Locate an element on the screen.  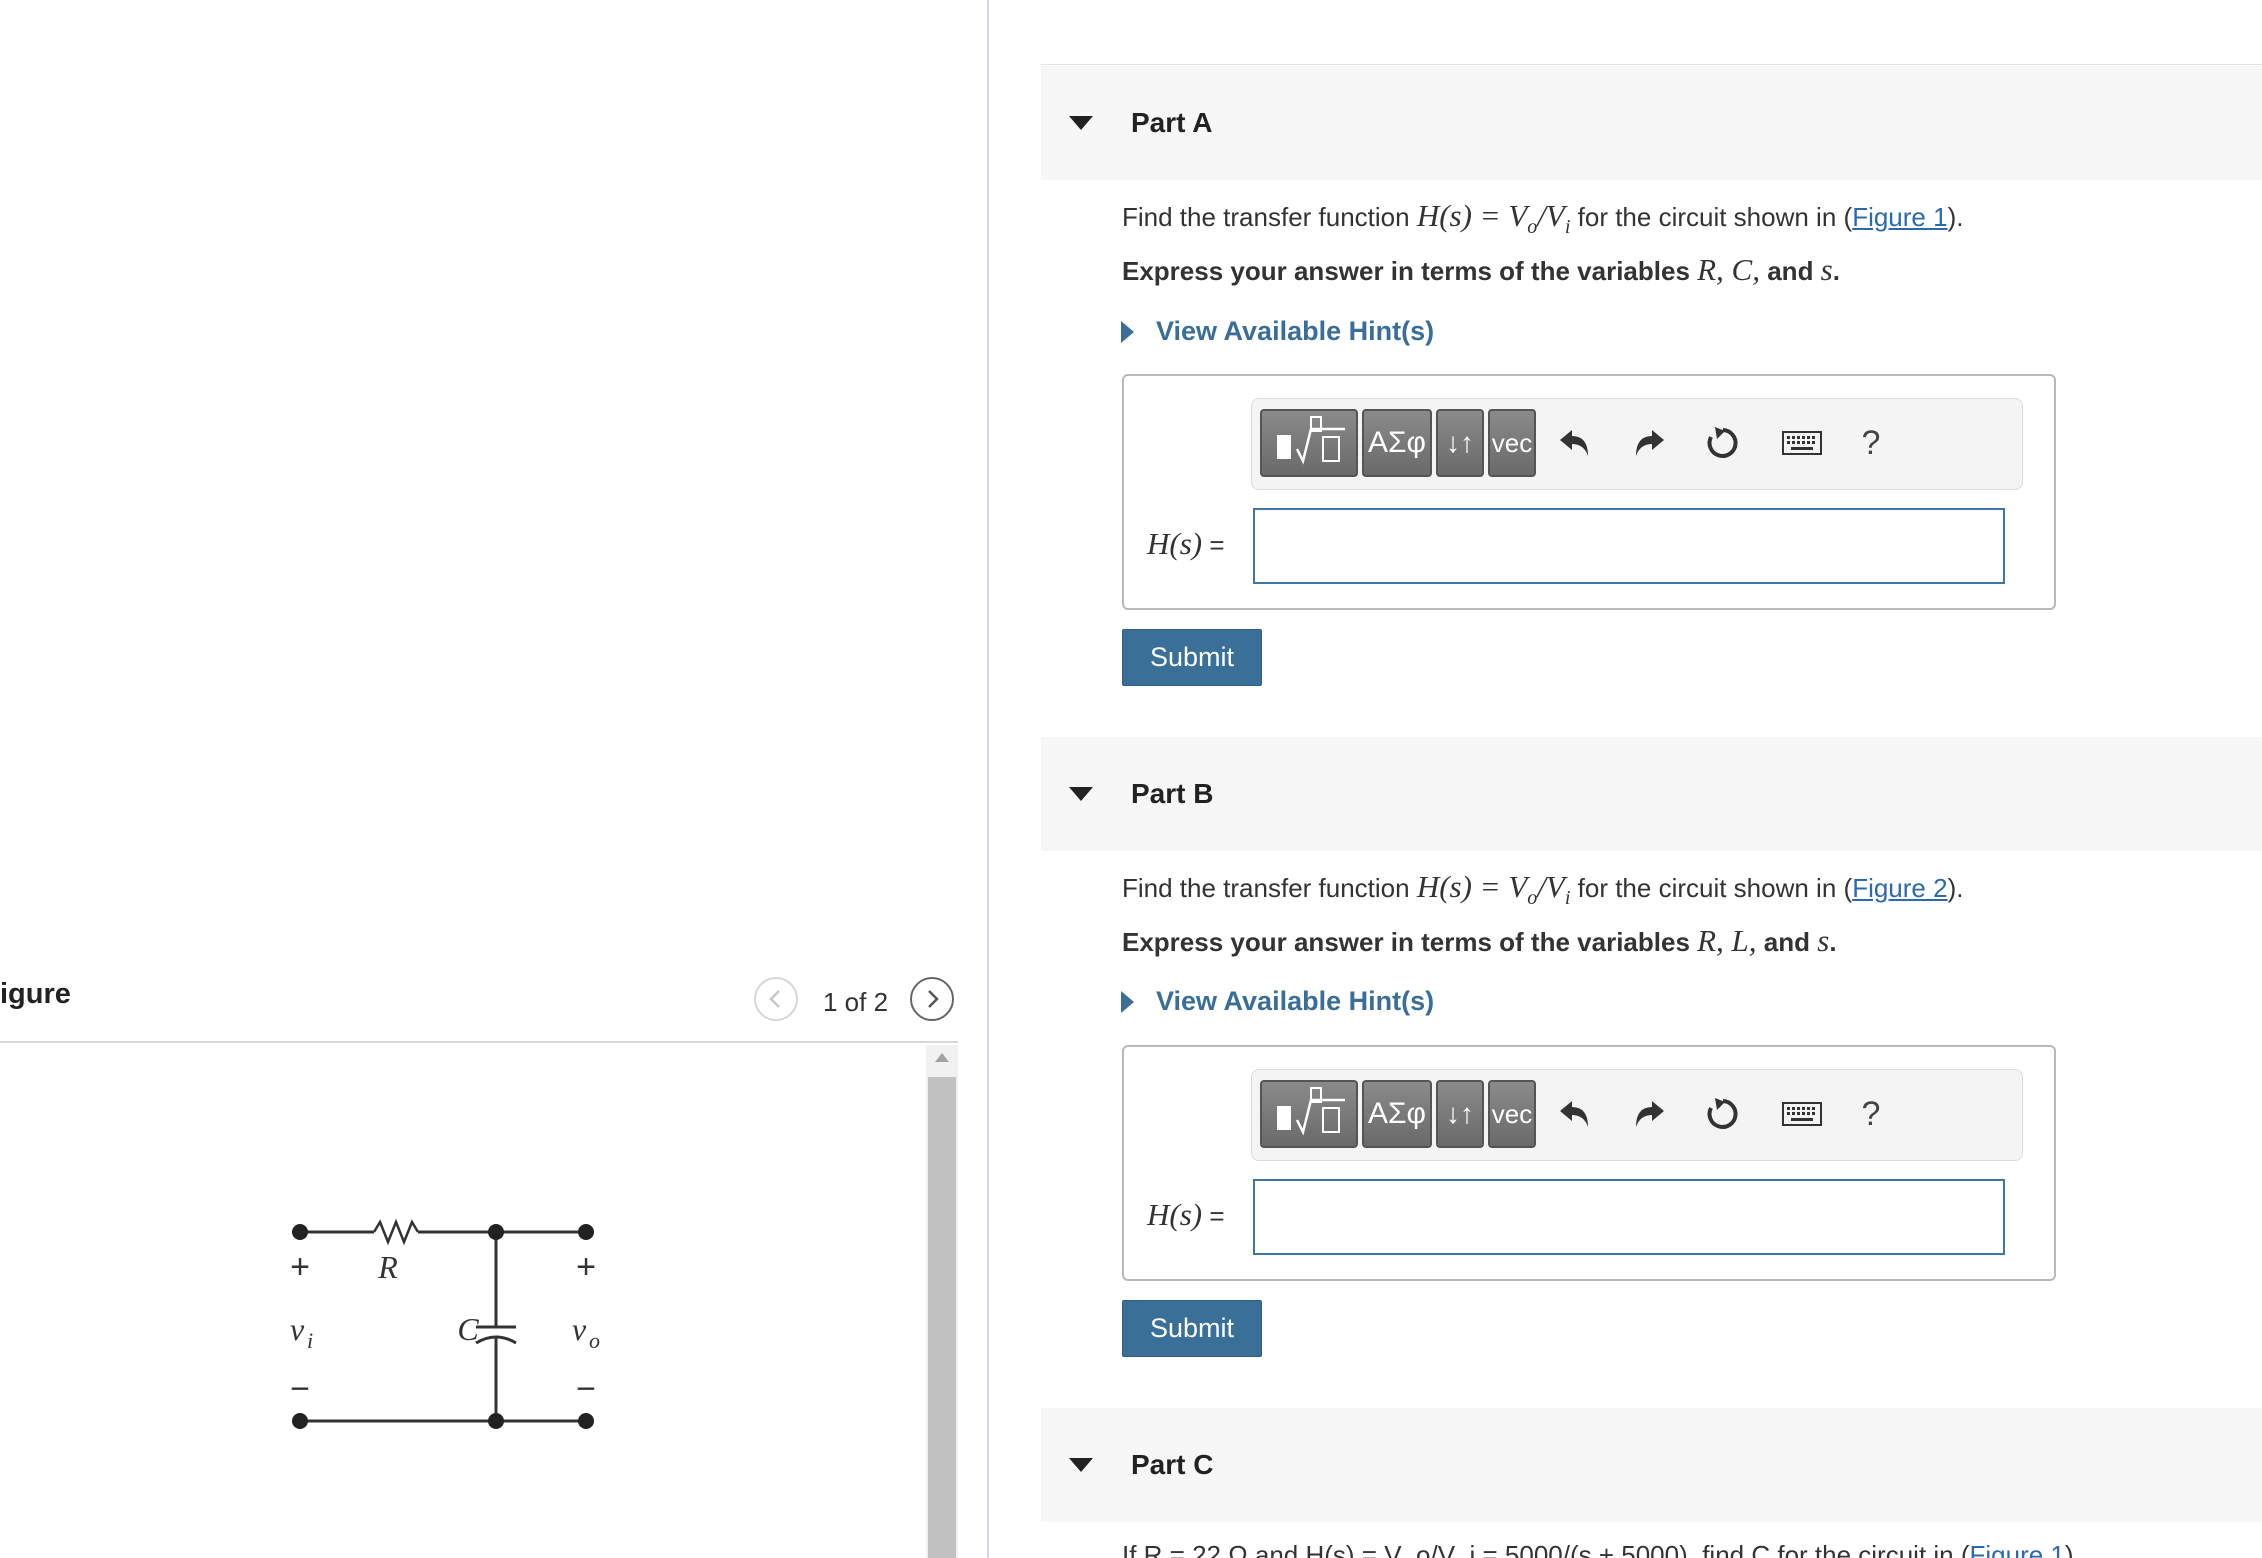
part-b-submit-button: Submit is located at coordinates (1192, 1328).